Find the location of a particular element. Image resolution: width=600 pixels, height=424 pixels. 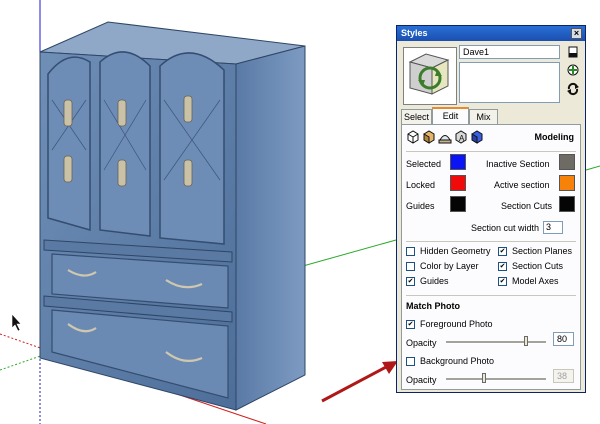

style-name-input: Dave1 is located at coordinates (509, 52).